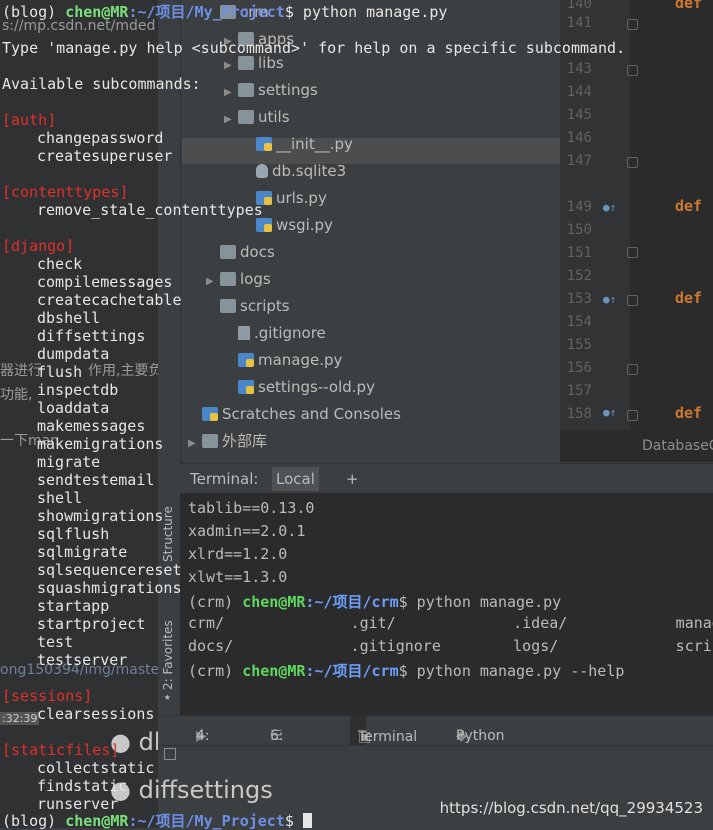  What do you see at coordinates (150, 210) in the screenshot?
I see `command-name: remove_stale_contenttypes` at bounding box center [150, 210].